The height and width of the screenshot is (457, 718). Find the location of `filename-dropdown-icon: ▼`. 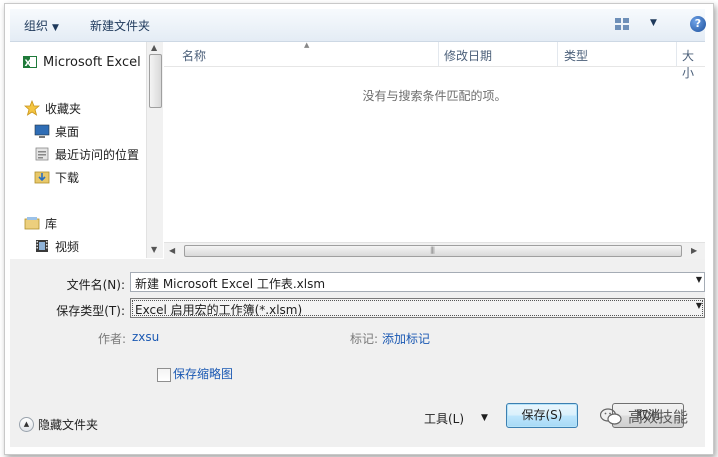

filename-dropdown-icon: ▼ is located at coordinates (699, 279).